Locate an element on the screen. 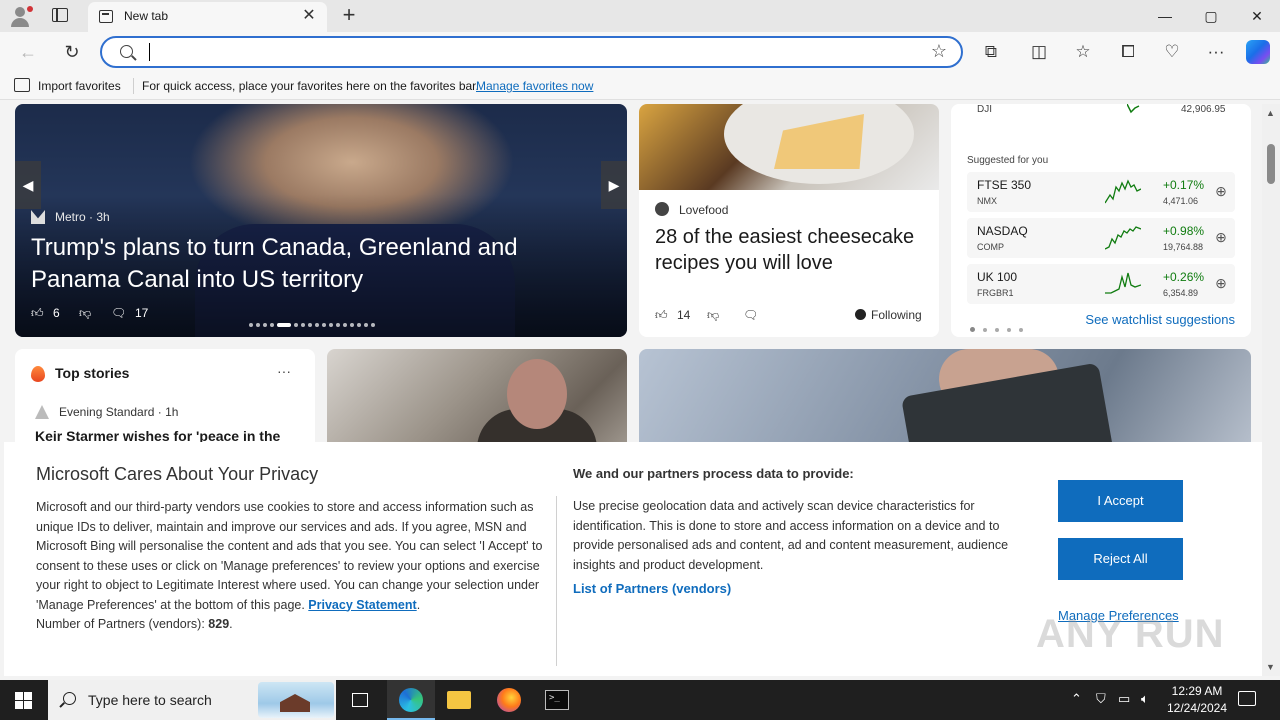 The width and height of the screenshot is (1280, 720). suggested-label: Suggested for you is located at coordinates (1008, 160).